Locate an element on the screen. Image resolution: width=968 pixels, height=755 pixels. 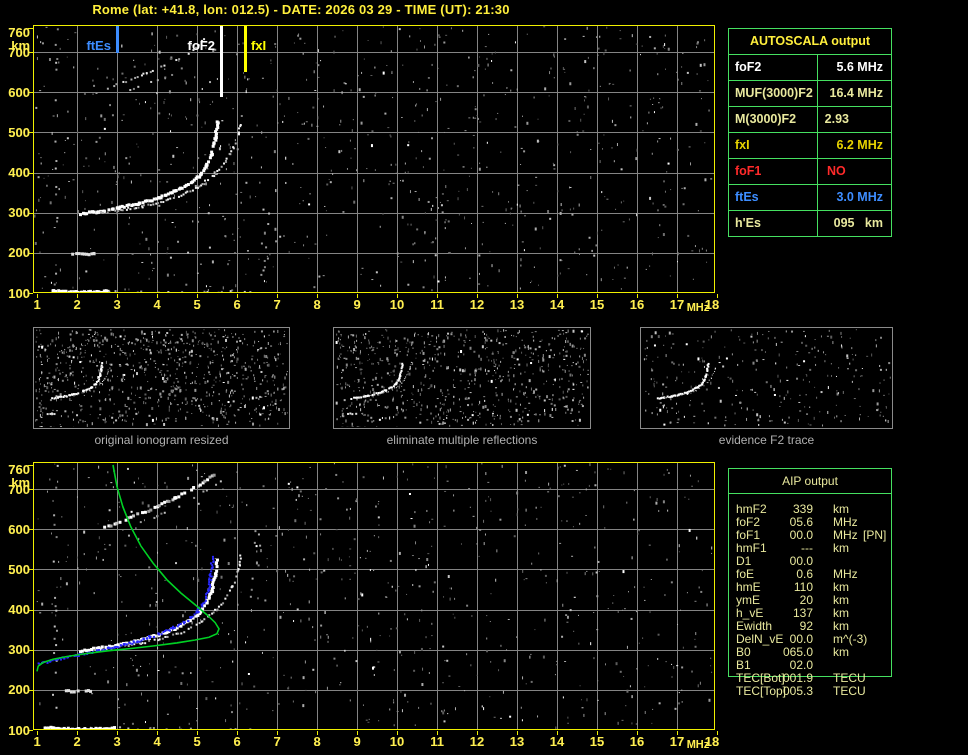
thumbnail-eliminate-reflections is located at coordinates (462, 378).